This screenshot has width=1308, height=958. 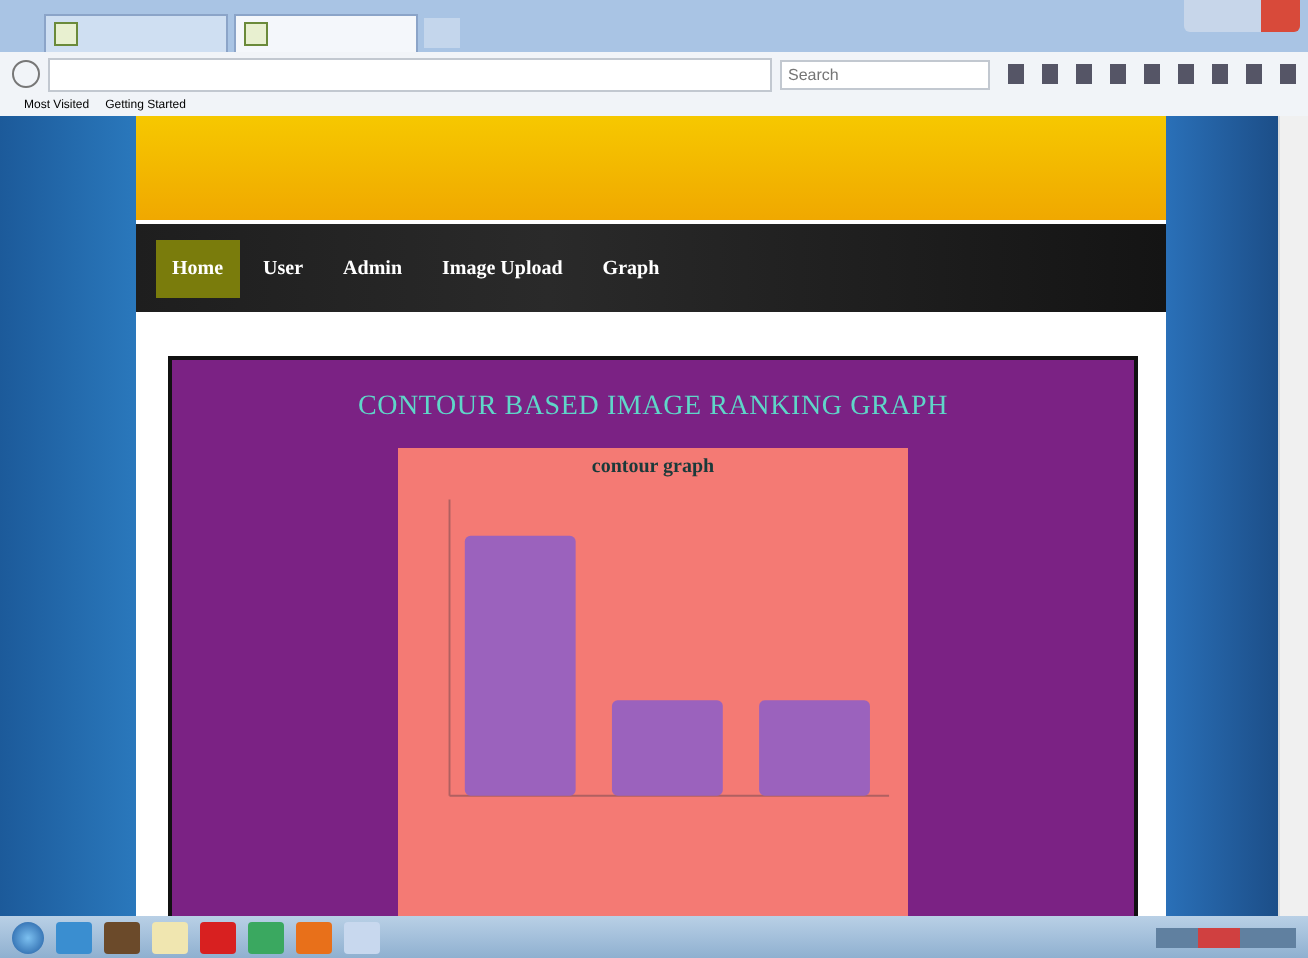 I want to click on search-field: Search, so click(x=885, y=74).